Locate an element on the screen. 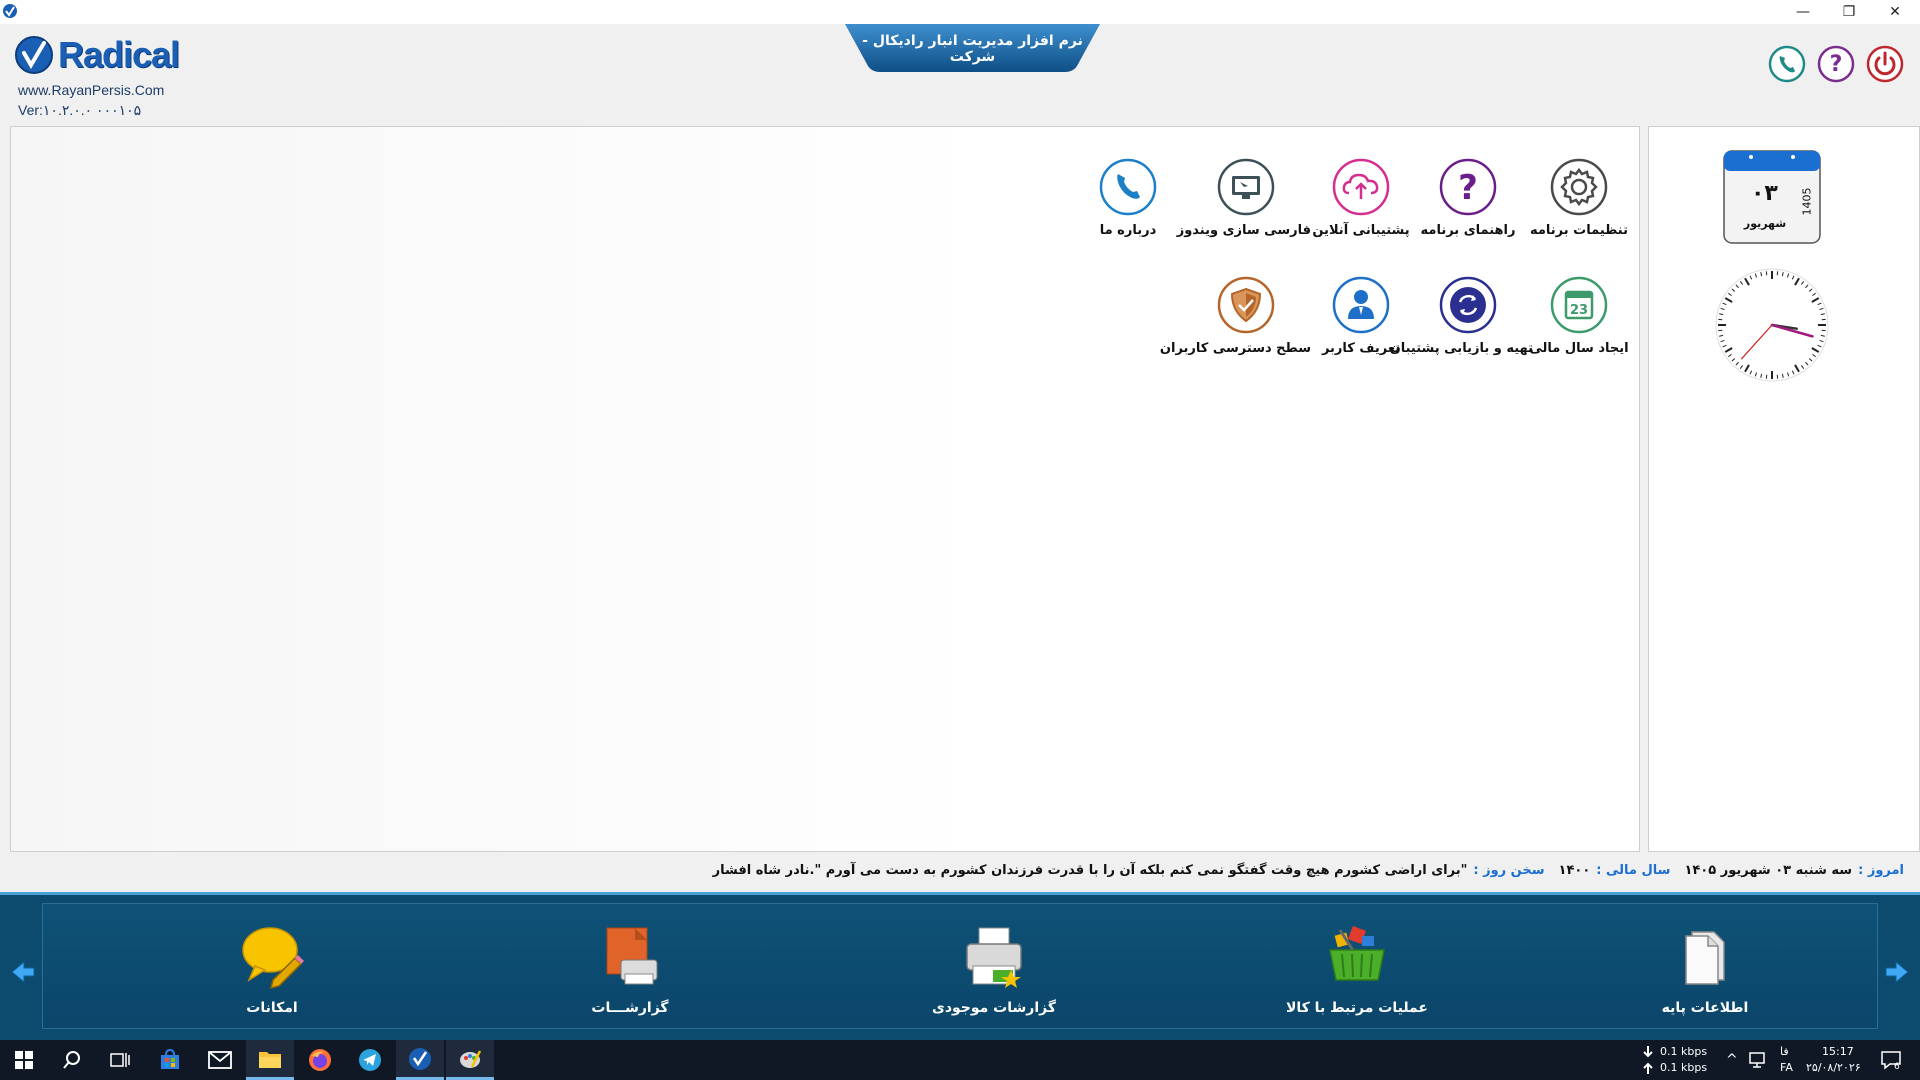 The height and width of the screenshot is (1080, 1920). start-button is located at coordinates (24, 1060).